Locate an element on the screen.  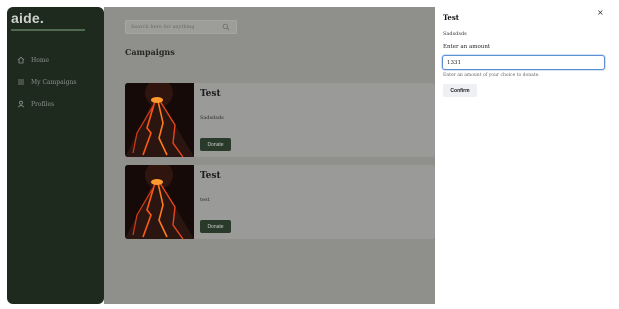
sidebar-item-my-campaigns: My Campaigns is located at coordinates (46, 82).